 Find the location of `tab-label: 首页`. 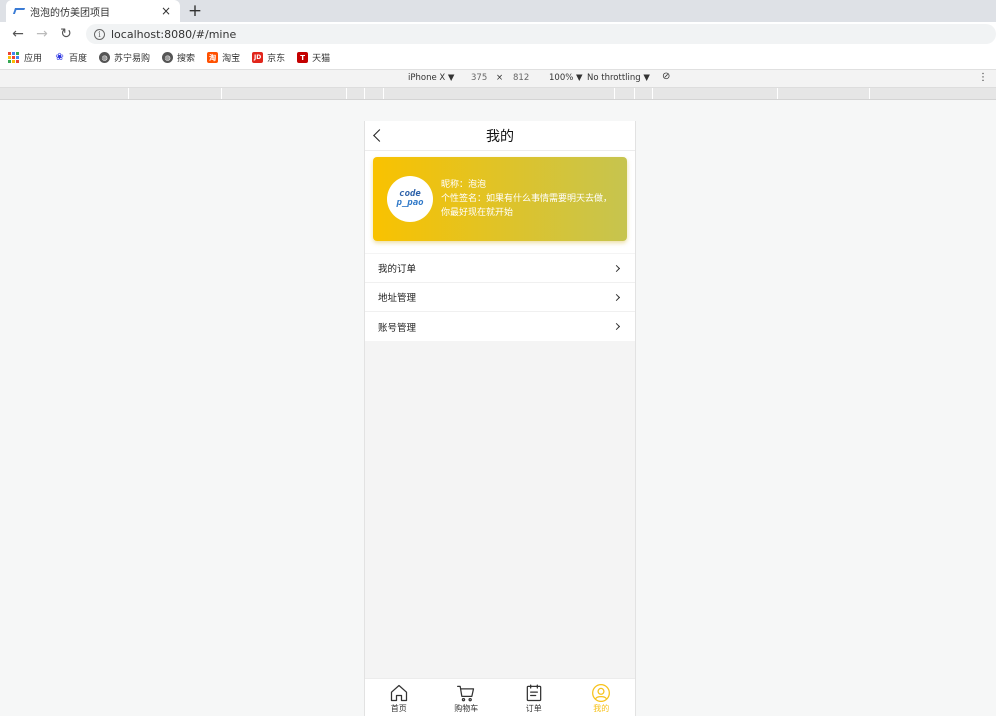

tab-label: 首页 is located at coordinates (398, 708).